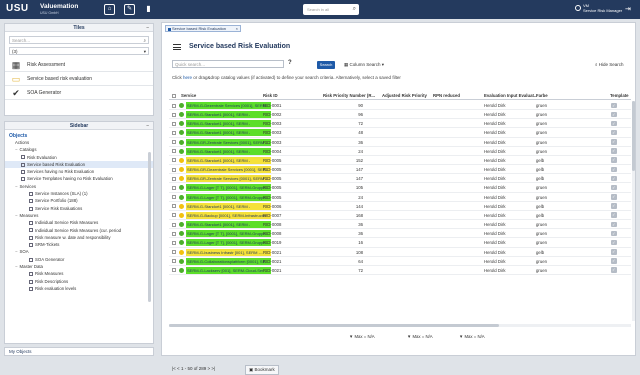  What do you see at coordinates (628, 9) in the screenshot?
I see `logout-icon: ⇥` at bounding box center [628, 9].